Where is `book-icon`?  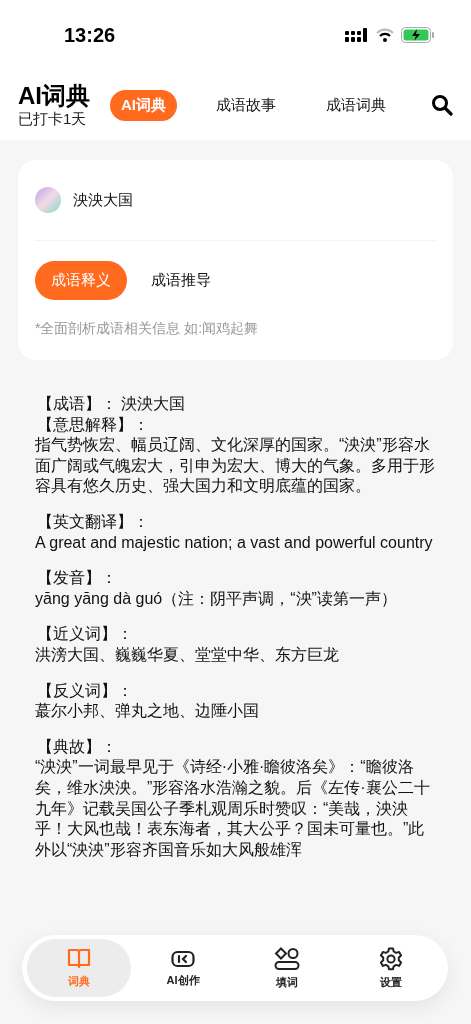
book-icon is located at coordinates (79, 958).